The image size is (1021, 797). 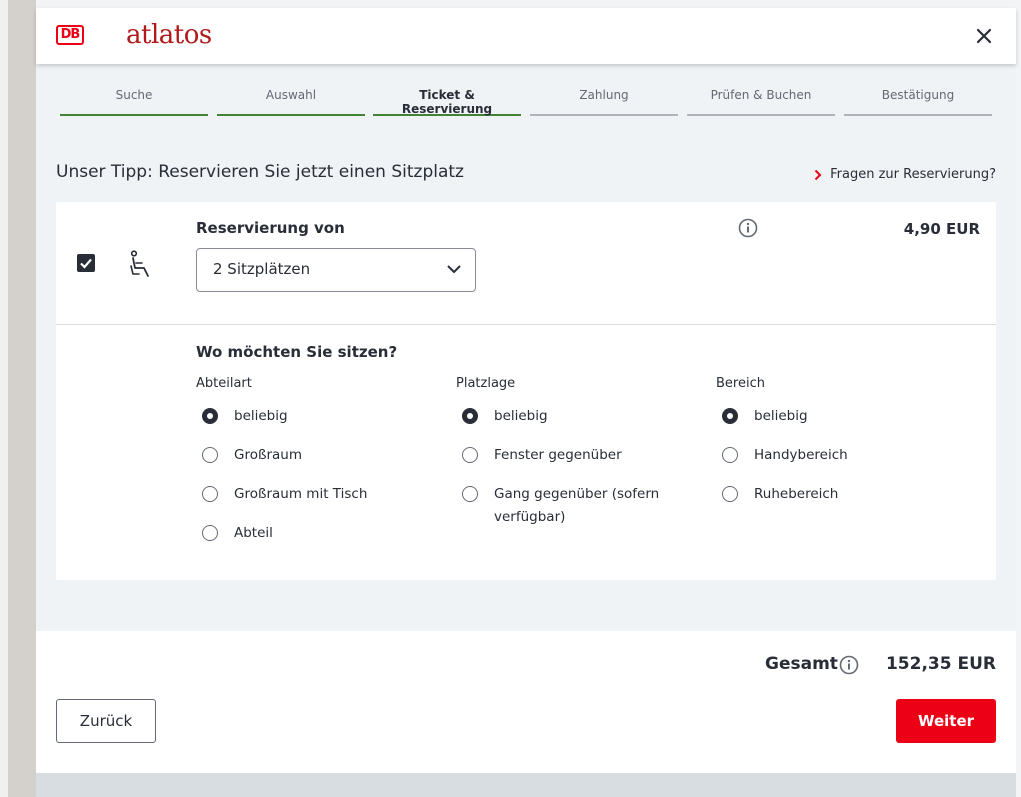 What do you see at coordinates (801, 455) in the screenshot?
I see `option-label: Handybereich` at bounding box center [801, 455].